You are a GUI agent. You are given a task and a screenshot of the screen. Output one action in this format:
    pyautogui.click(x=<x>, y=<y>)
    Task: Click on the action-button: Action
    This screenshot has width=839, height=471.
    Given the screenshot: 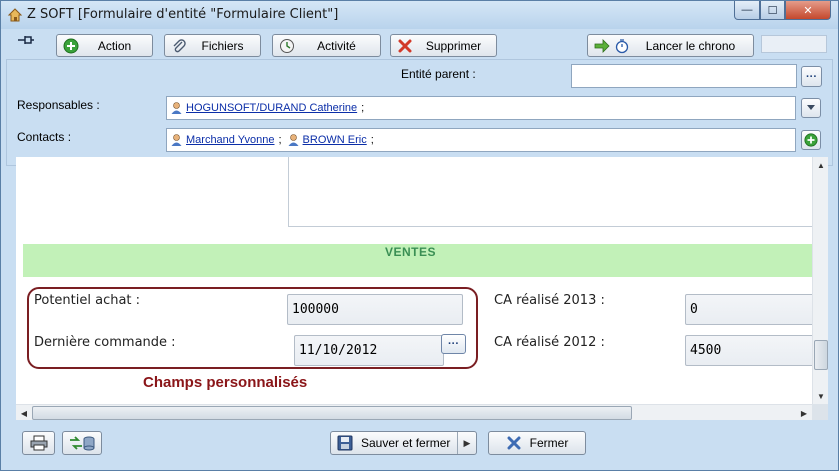 What is the action you would take?
    pyautogui.click(x=104, y=45)
    